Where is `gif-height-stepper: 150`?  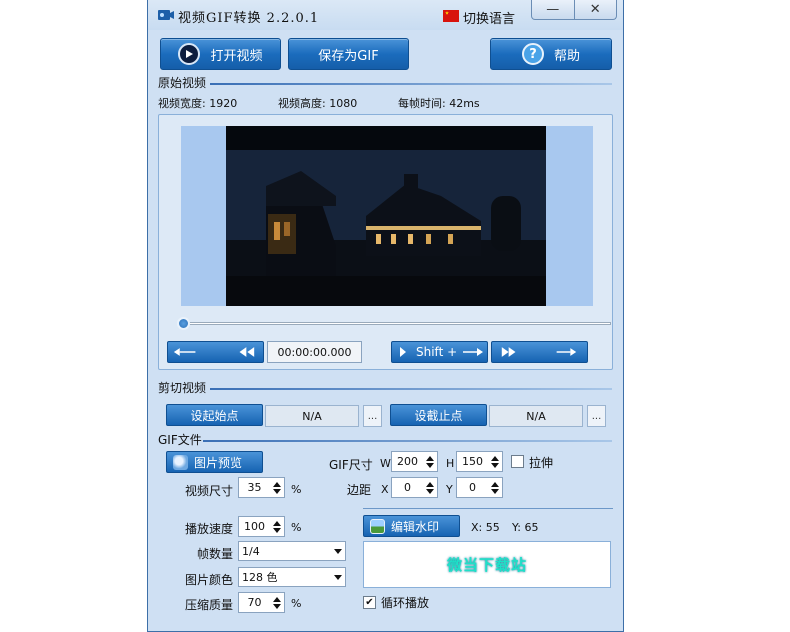 gif-height-stepper: 150 is located at coordinates (479, 461).